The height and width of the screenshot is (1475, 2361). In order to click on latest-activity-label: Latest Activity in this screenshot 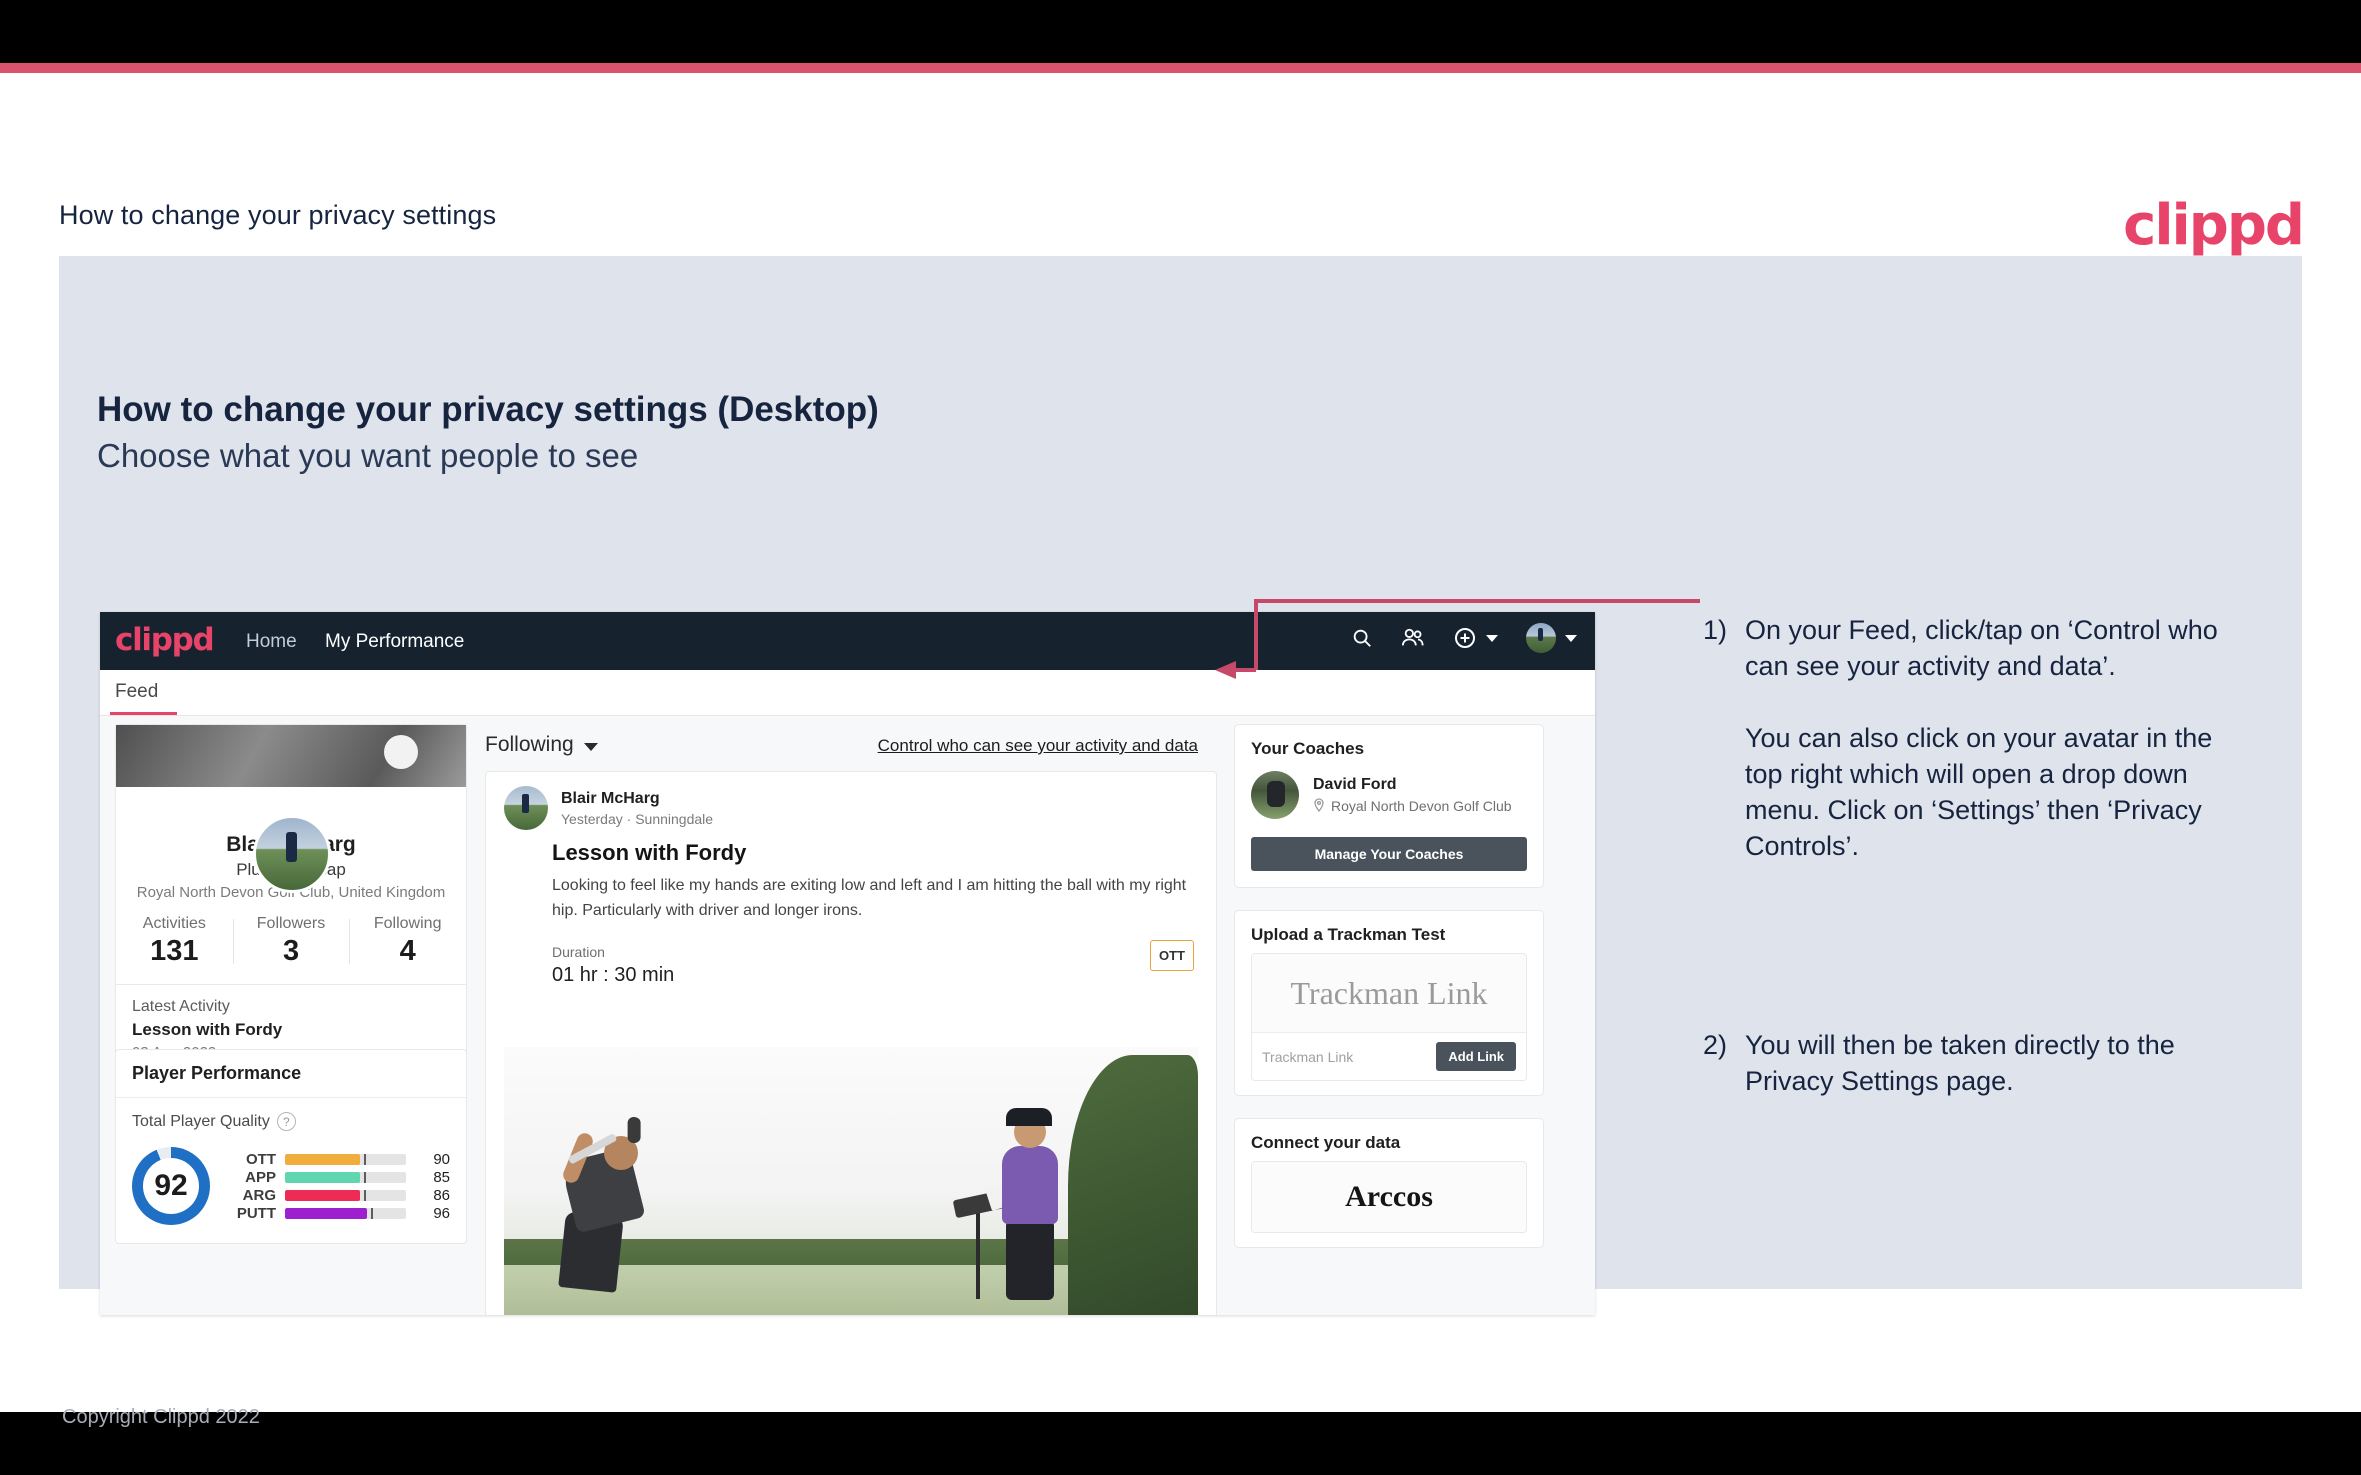, I will do `click(181, 1006)`.